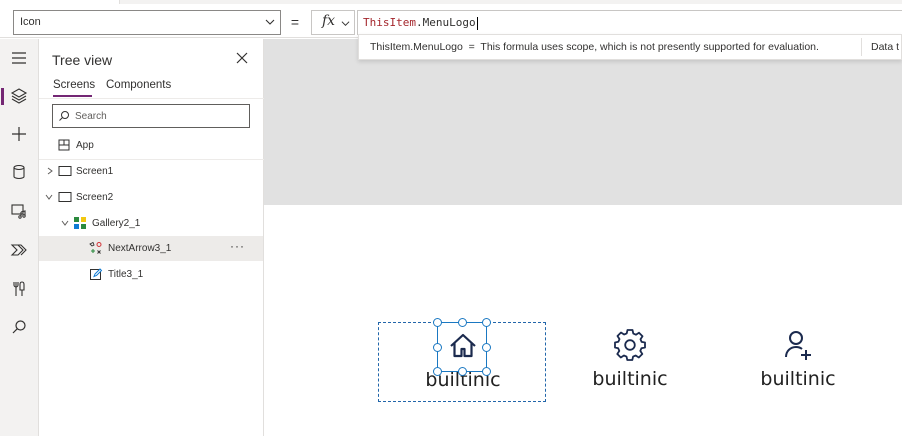 This screenshot has width=902, height=436. I want to click on active-indicator, so click(2, 96).